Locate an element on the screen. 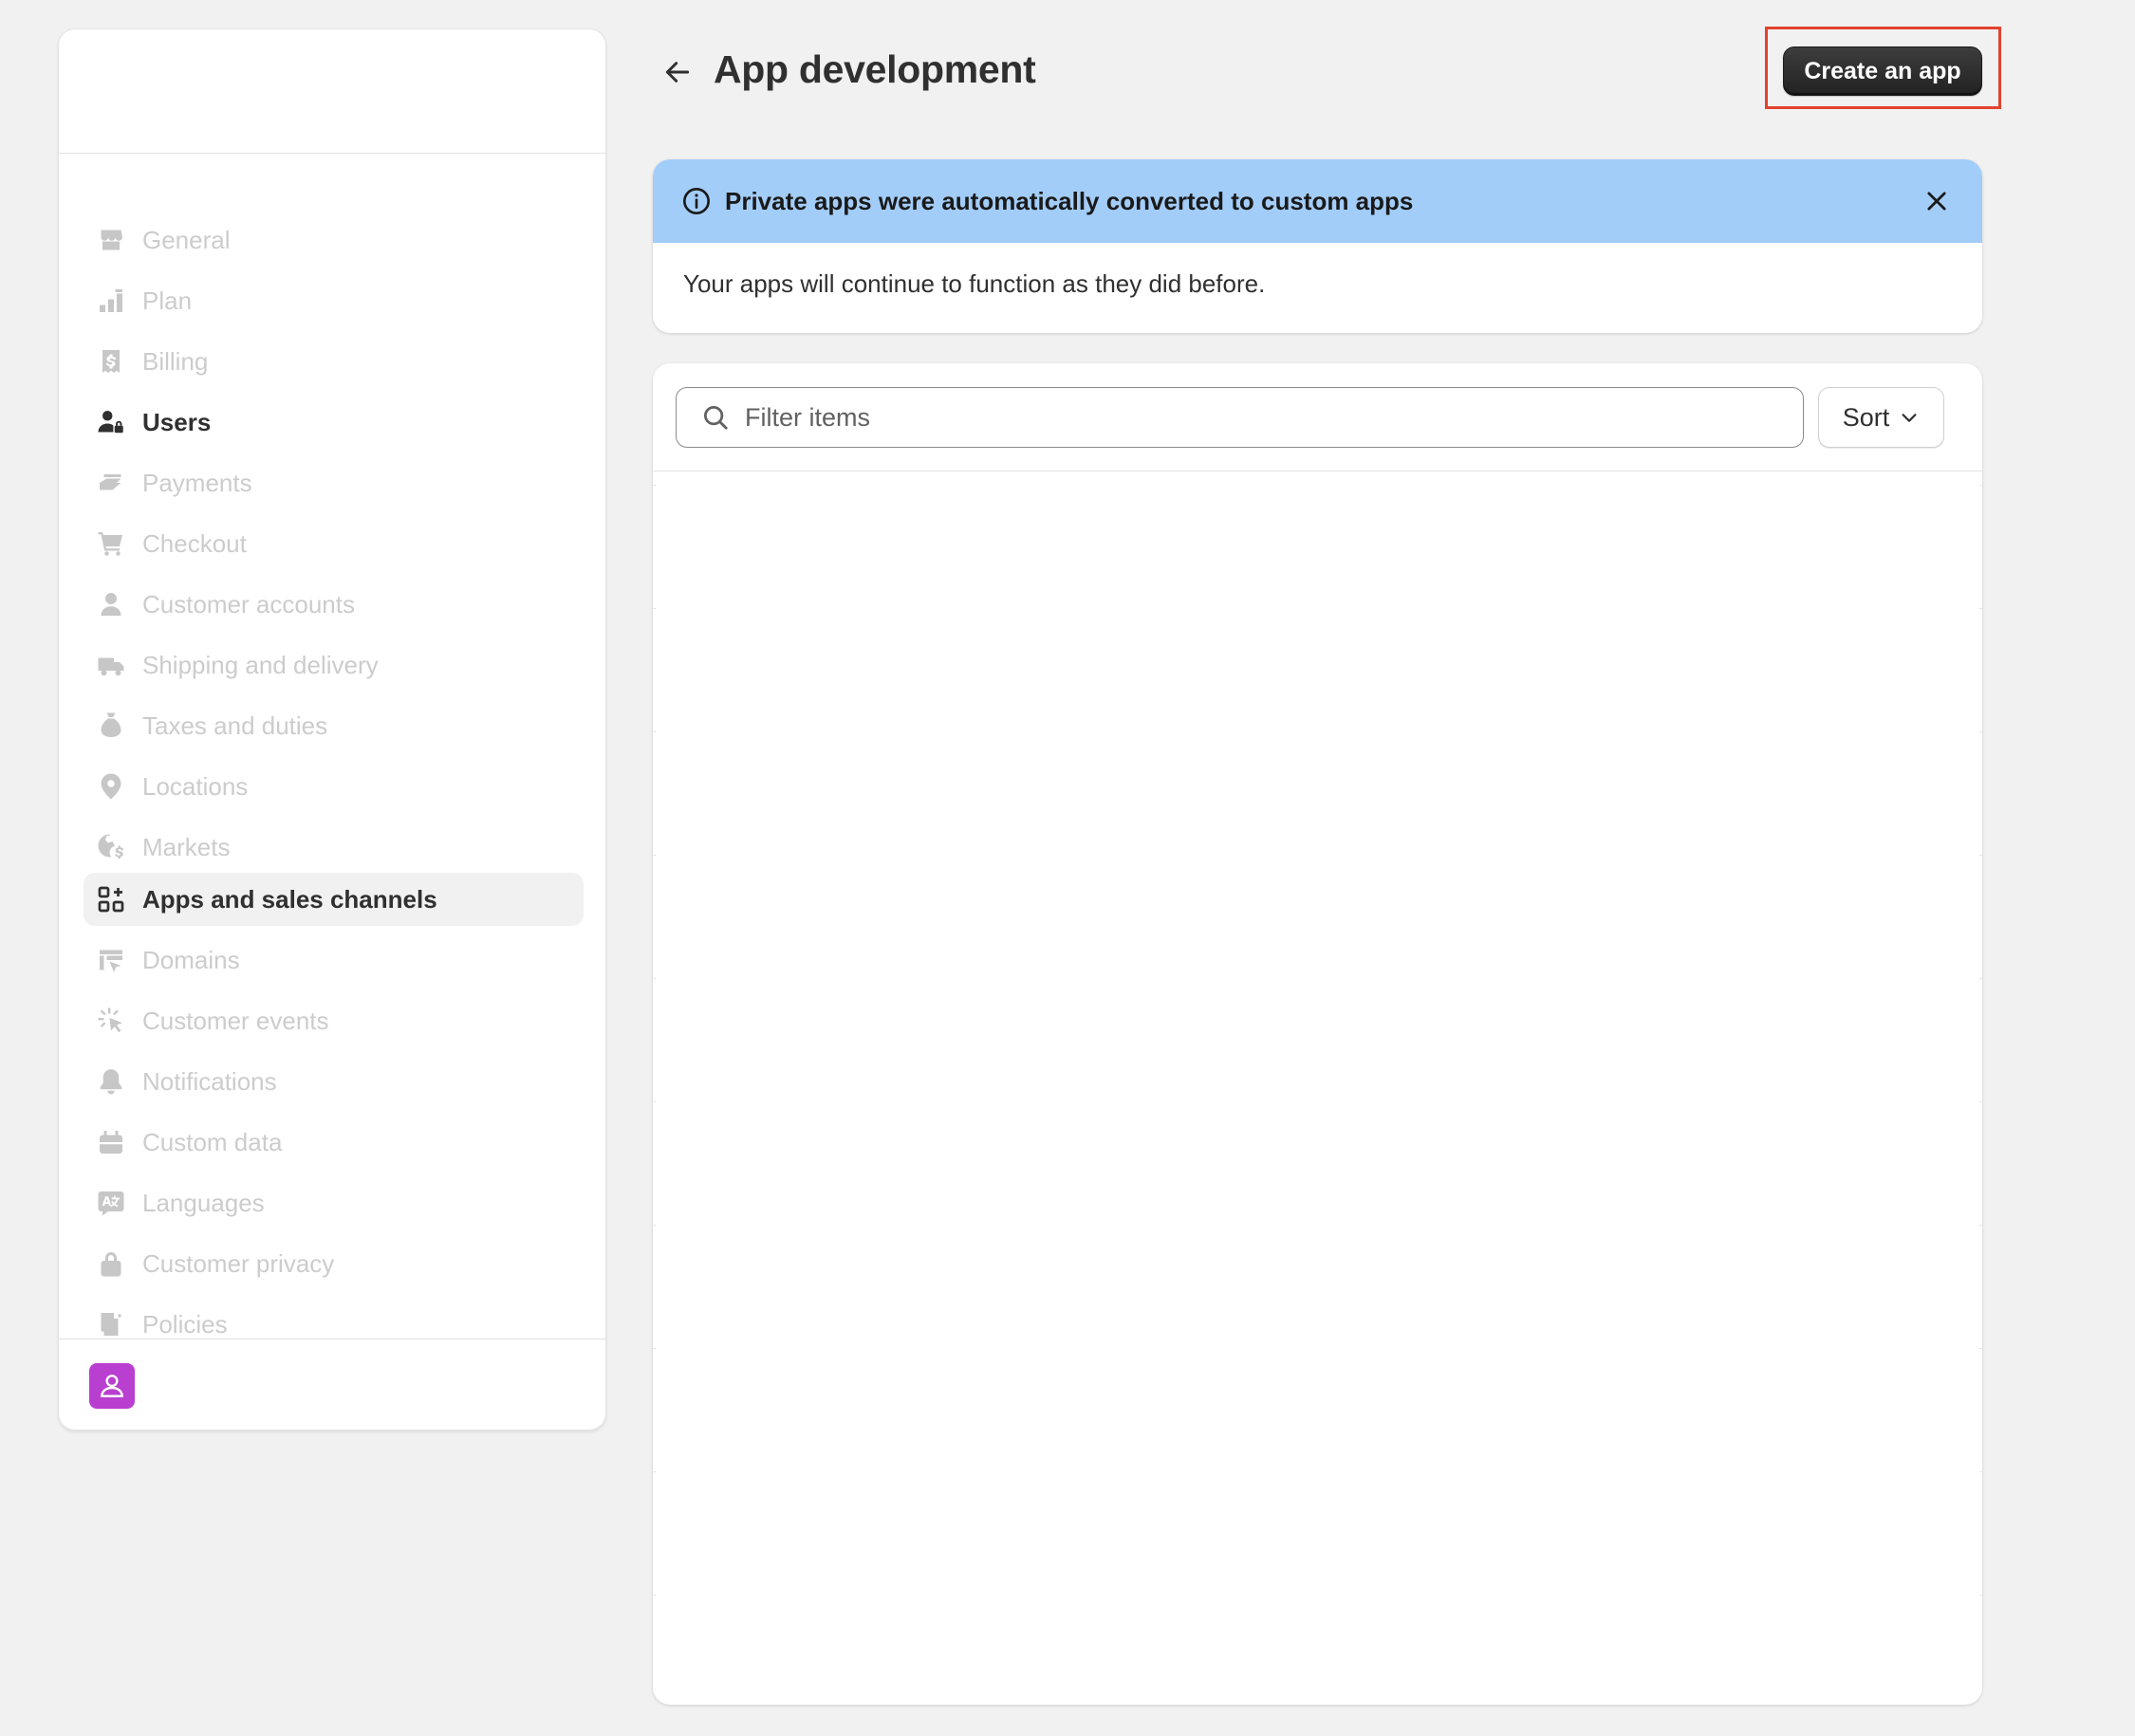 The height and width of the screenshot is (1736, 2135). data-icon is located at coordinates (111, 1142).